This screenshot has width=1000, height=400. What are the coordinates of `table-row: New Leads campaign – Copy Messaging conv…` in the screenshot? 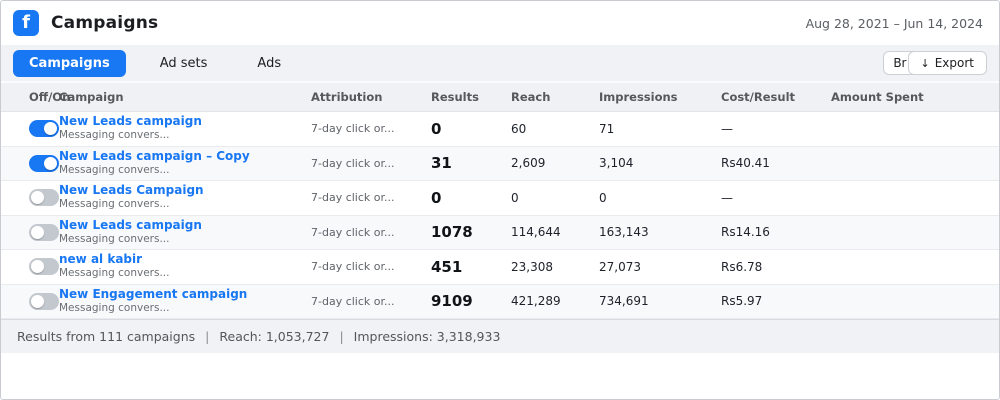 It's located at (500, 163).